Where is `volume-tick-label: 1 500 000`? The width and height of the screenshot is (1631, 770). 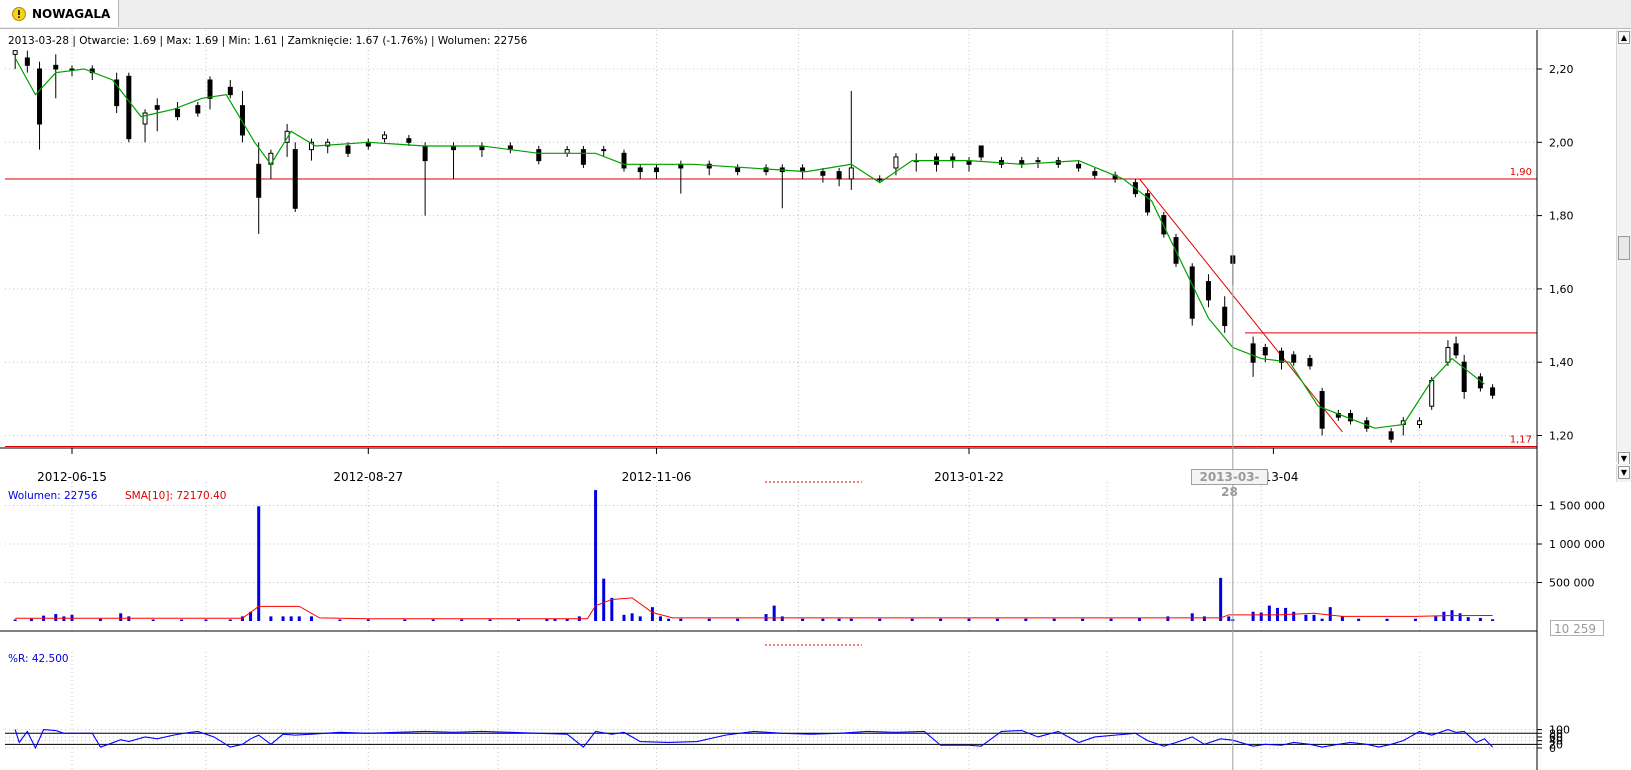 volume-tick-label: 1 500 000 is located at coordinates (1577, 506).